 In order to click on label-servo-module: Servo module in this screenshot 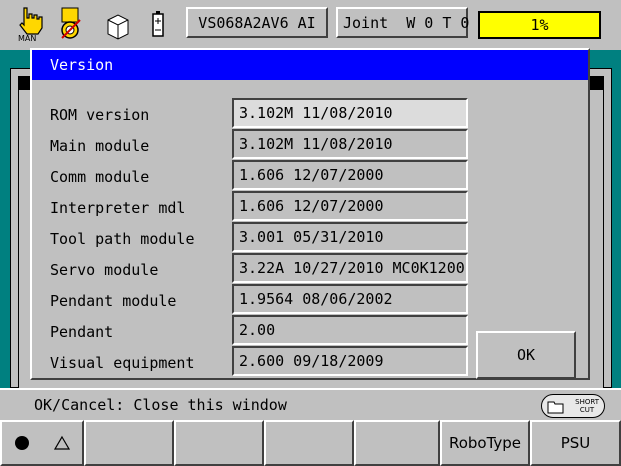, I will do `click(104, 270)`.